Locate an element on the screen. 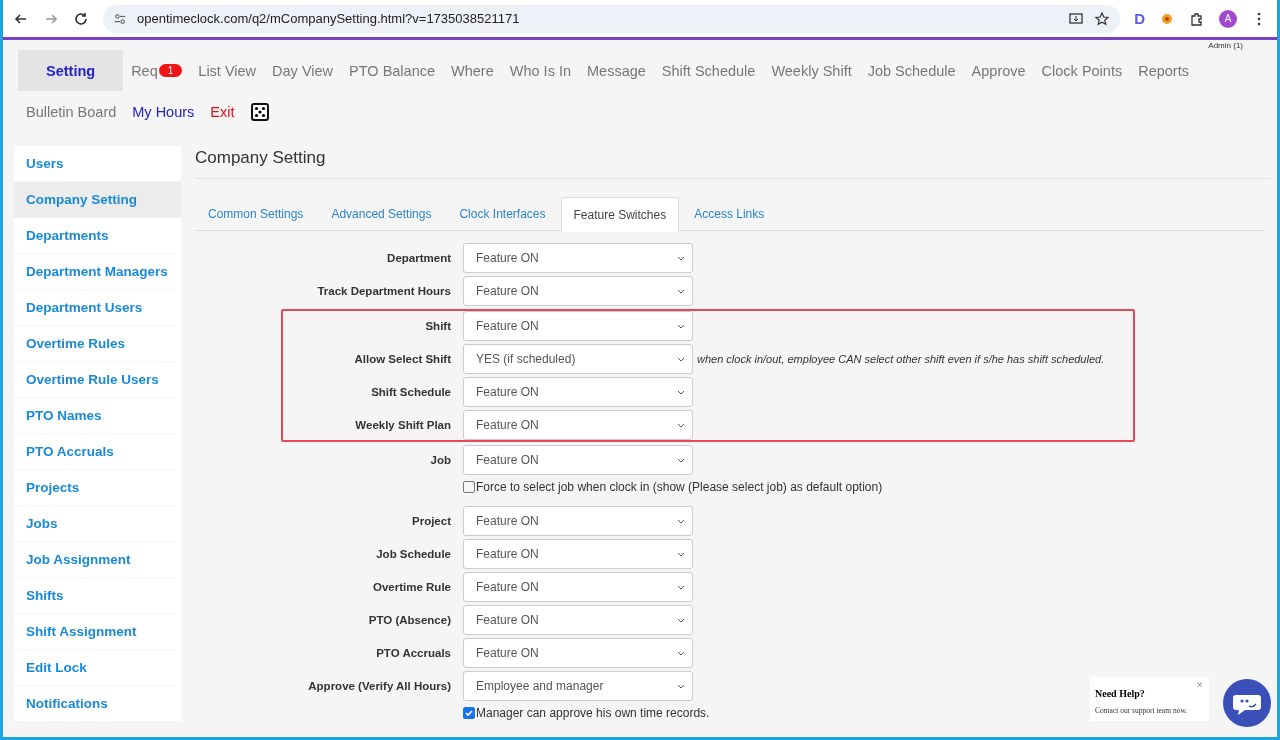 This screenshot has height=740, width=1280. help-title: Need Help? is located at coordinates (1120, 693).